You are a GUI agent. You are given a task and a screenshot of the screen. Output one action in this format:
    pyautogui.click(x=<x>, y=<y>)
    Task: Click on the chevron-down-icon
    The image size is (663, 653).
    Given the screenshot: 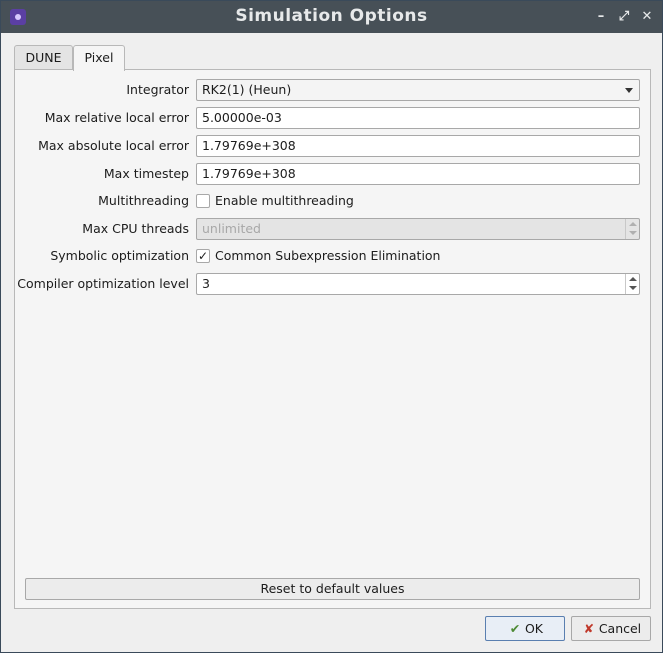 What is the action you would take?
    pyautogui.click(x=629, y=90)
    